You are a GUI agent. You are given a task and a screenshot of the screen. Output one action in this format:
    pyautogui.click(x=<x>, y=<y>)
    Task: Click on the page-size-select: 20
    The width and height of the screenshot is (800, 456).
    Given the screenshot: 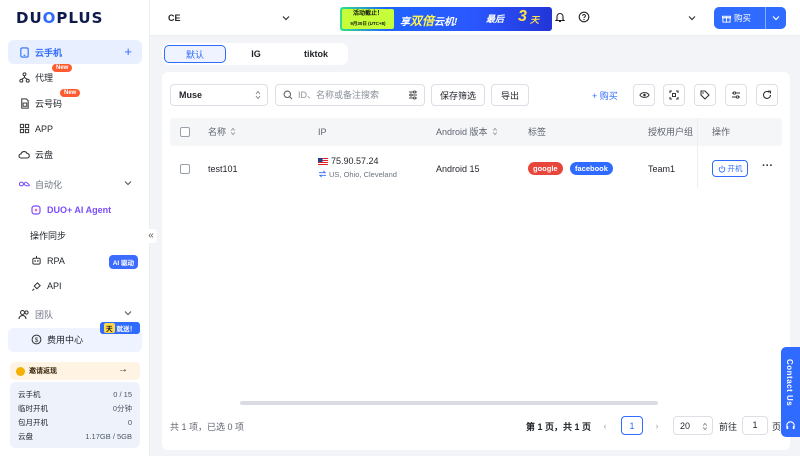 What is the action you would take?
    pyautogui.click(x=693, y=425)
    